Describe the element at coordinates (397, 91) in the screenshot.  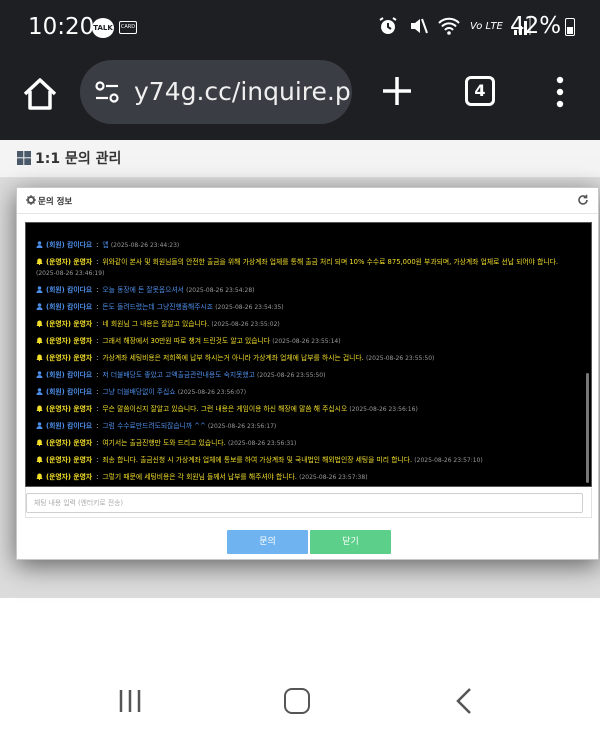
I see `new-tab-icon` at that location.